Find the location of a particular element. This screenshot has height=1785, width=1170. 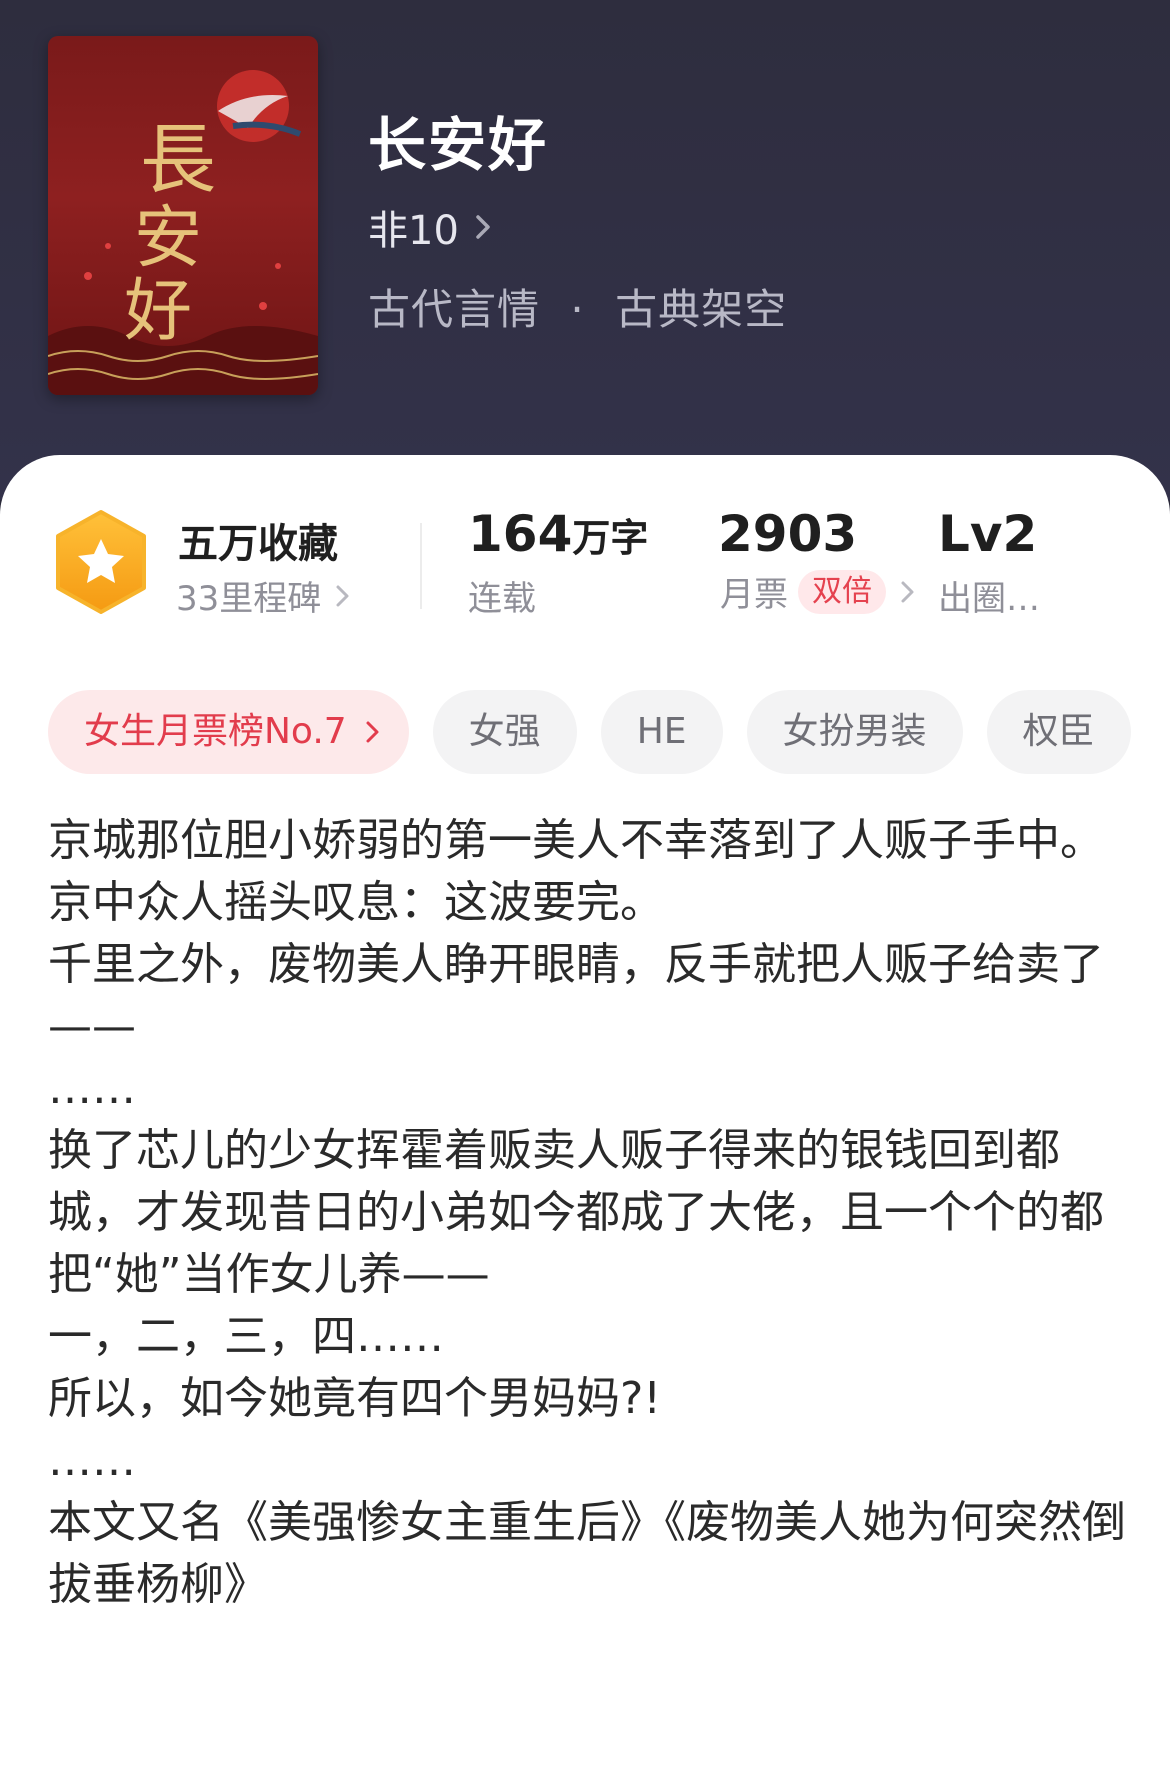

synopsis-paragraph: 京中众人摇头叹息：这波要完。 is located at coordinates (356, 902).